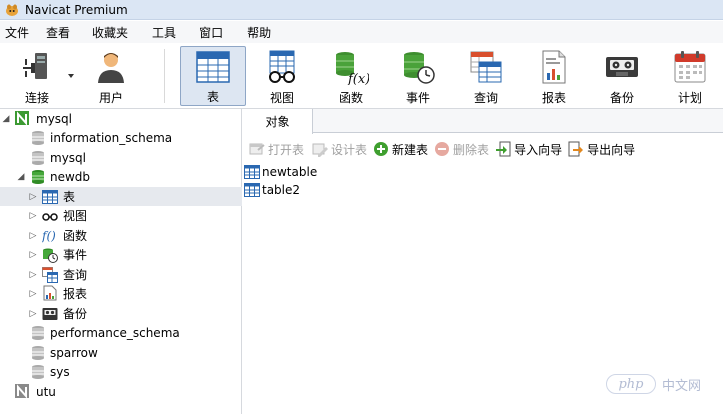  I want to click on tree-label-information-schema: information_schema, so click(111, 137).